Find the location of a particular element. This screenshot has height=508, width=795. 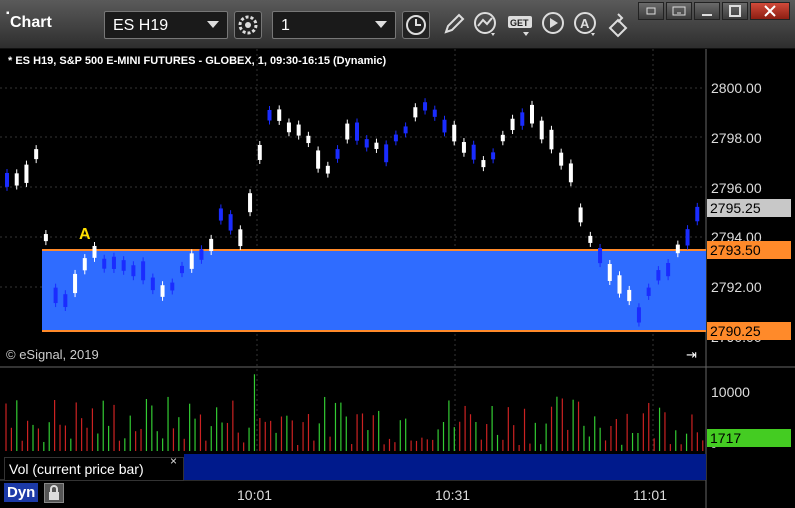

maximize-icon is located at coordinates (735, 11).